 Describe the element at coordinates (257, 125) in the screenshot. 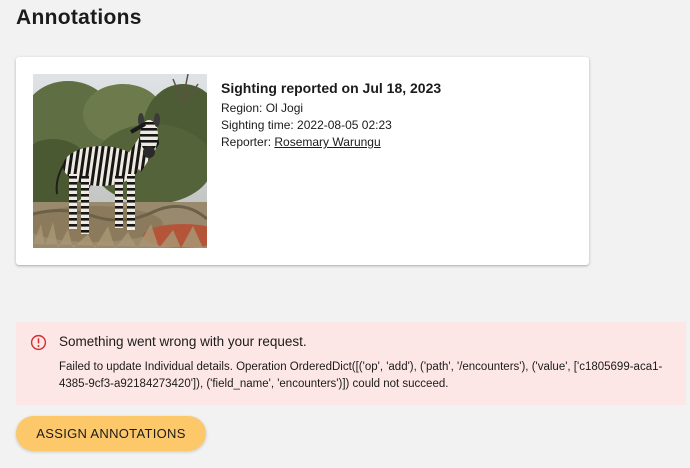

I see `sighting-time-label: Sighting time:` at that location.